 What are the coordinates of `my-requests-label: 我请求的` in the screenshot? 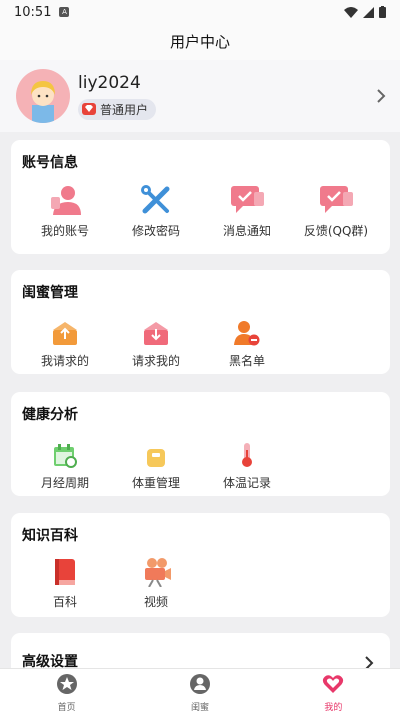 It's located at (64, 361).